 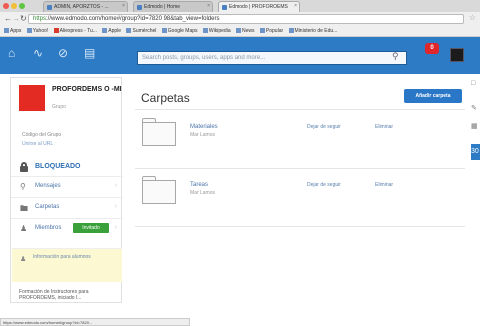 What do you see at coordinates (11, 53) in the screenshot?
I see `home-icon: ⌂` at bounding box center [11, 53].